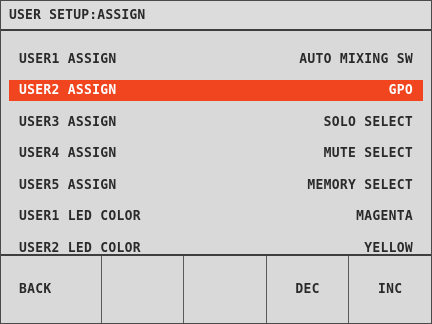  Describe the element at coordinates (68, 153) in the screenshot. I see `row-label: USER4 ASSIGN` at that location.